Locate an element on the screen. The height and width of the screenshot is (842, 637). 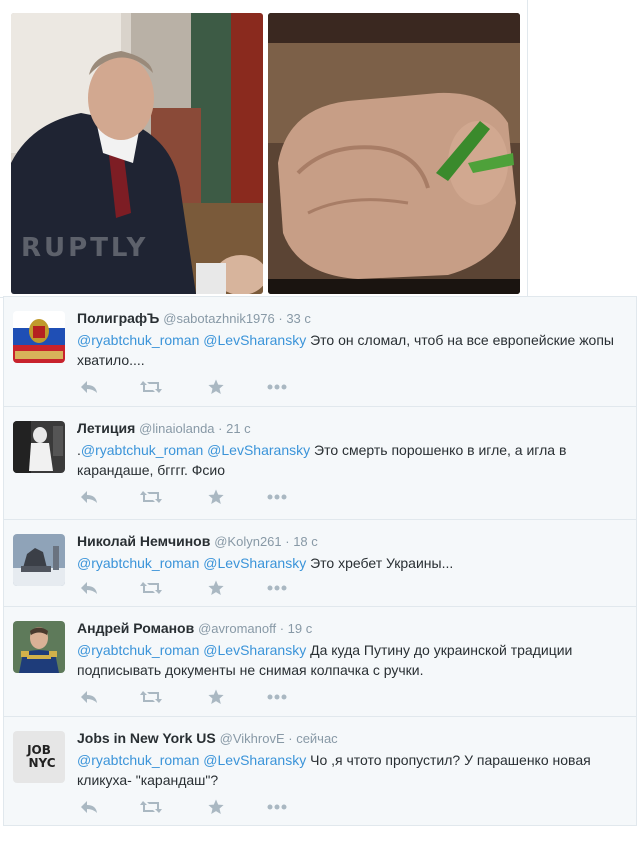
timestamp: 19 с is located at coordinates (300, 628).